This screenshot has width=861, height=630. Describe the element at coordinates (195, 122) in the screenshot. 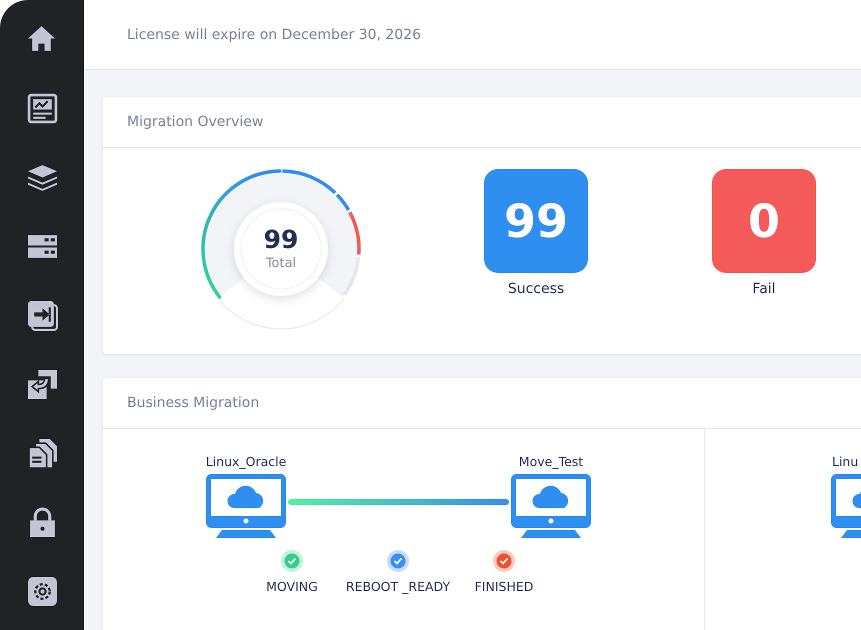

I see `card-title: Migration Overview` at that location.